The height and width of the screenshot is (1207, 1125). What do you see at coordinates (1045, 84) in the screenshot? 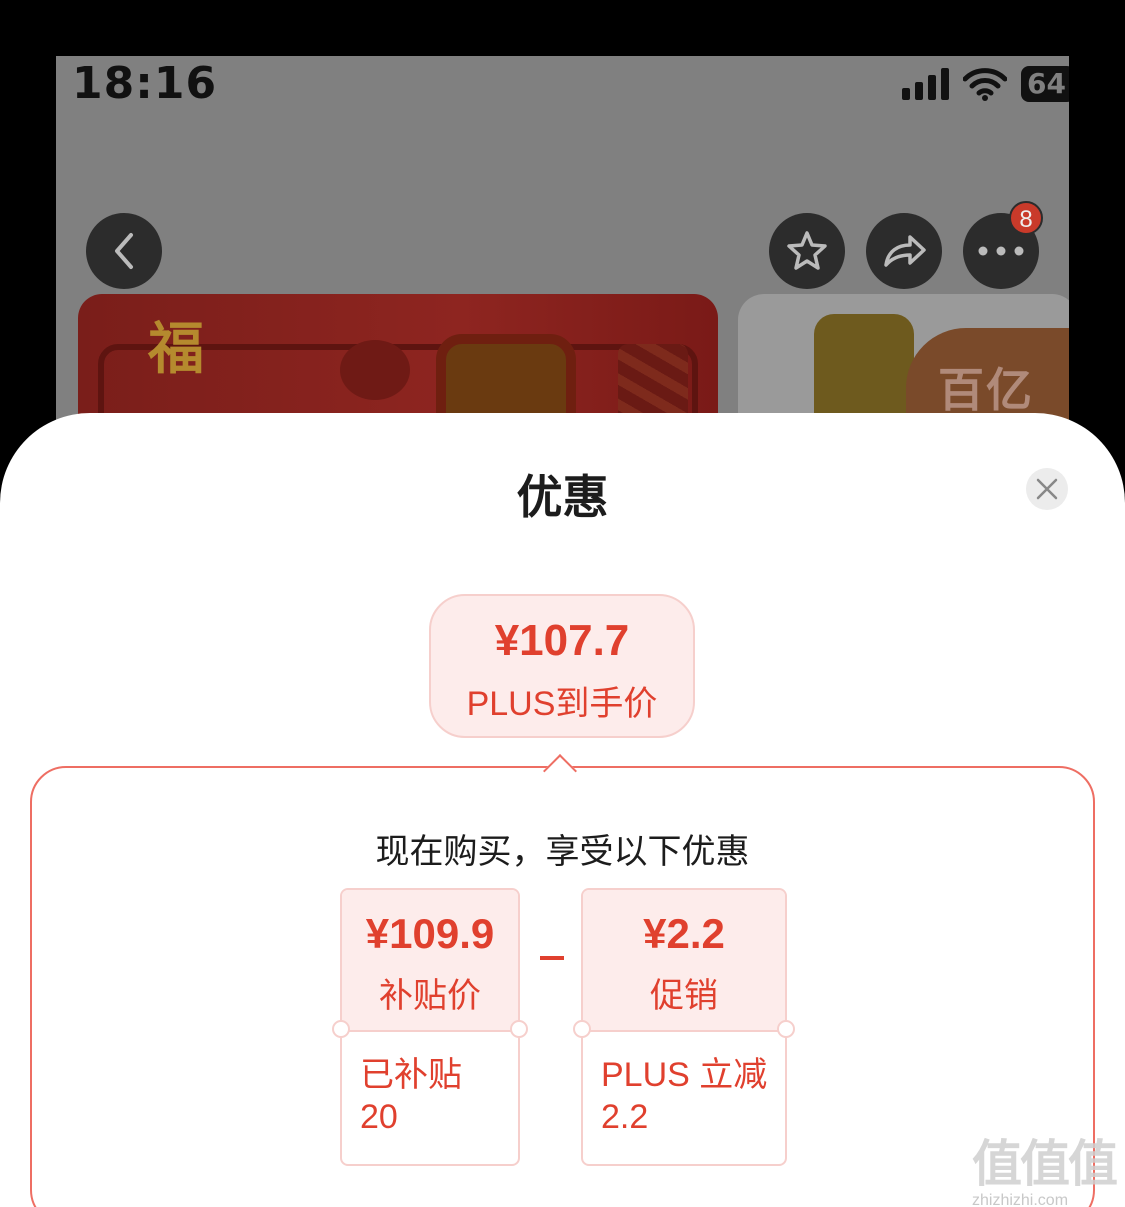
I see `battery-indicator: 64` at bounding box center [1045, 84].